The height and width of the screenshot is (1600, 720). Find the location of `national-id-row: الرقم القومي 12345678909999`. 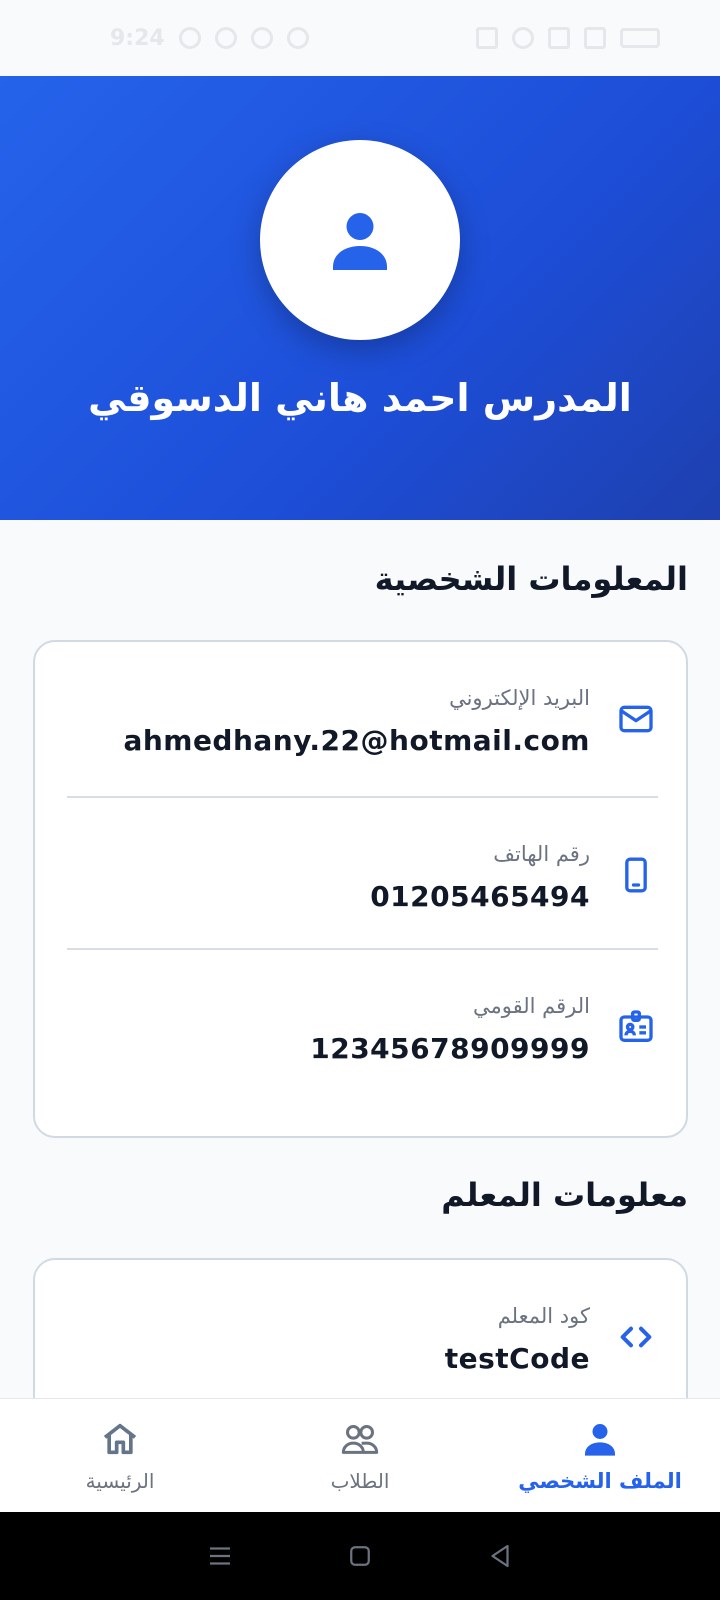

national-id-row: الرقم القومي 12345678909999 is located at coordinates (362, 1027).